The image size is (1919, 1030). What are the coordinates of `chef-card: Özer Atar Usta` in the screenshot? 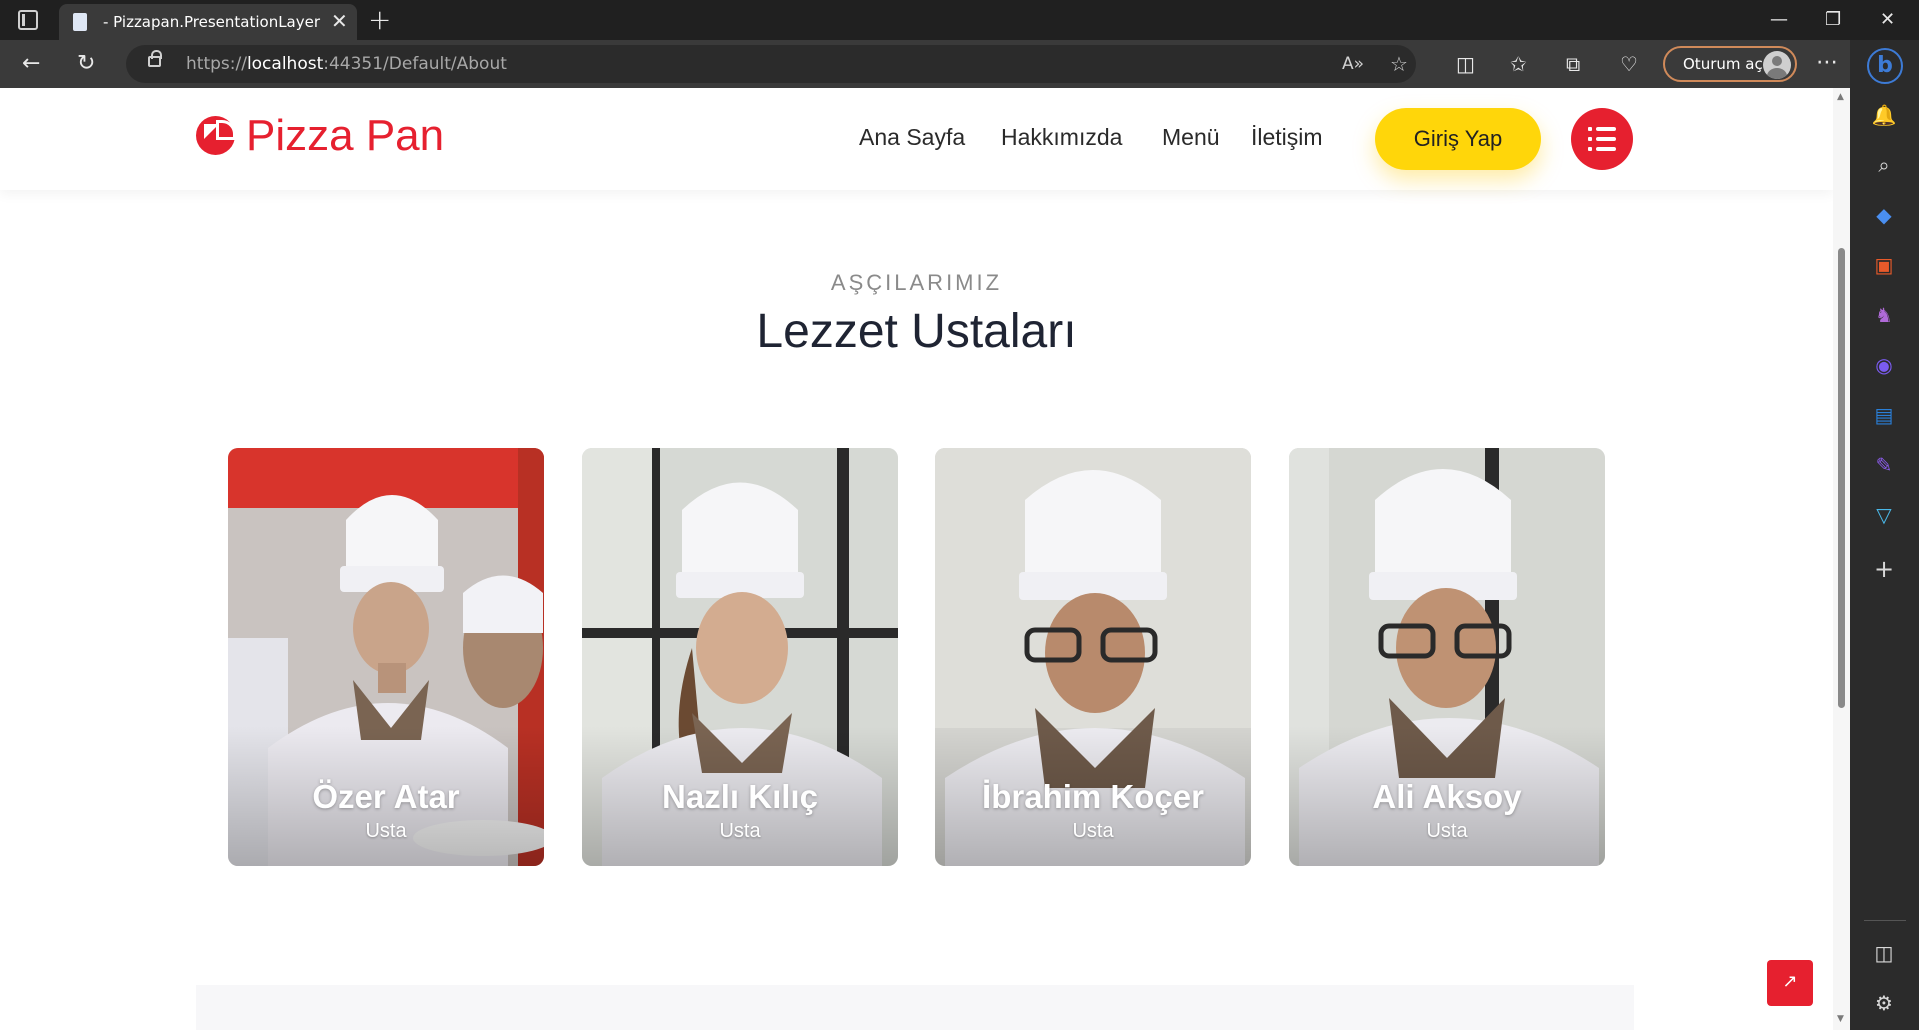 It's located at (386, 657).